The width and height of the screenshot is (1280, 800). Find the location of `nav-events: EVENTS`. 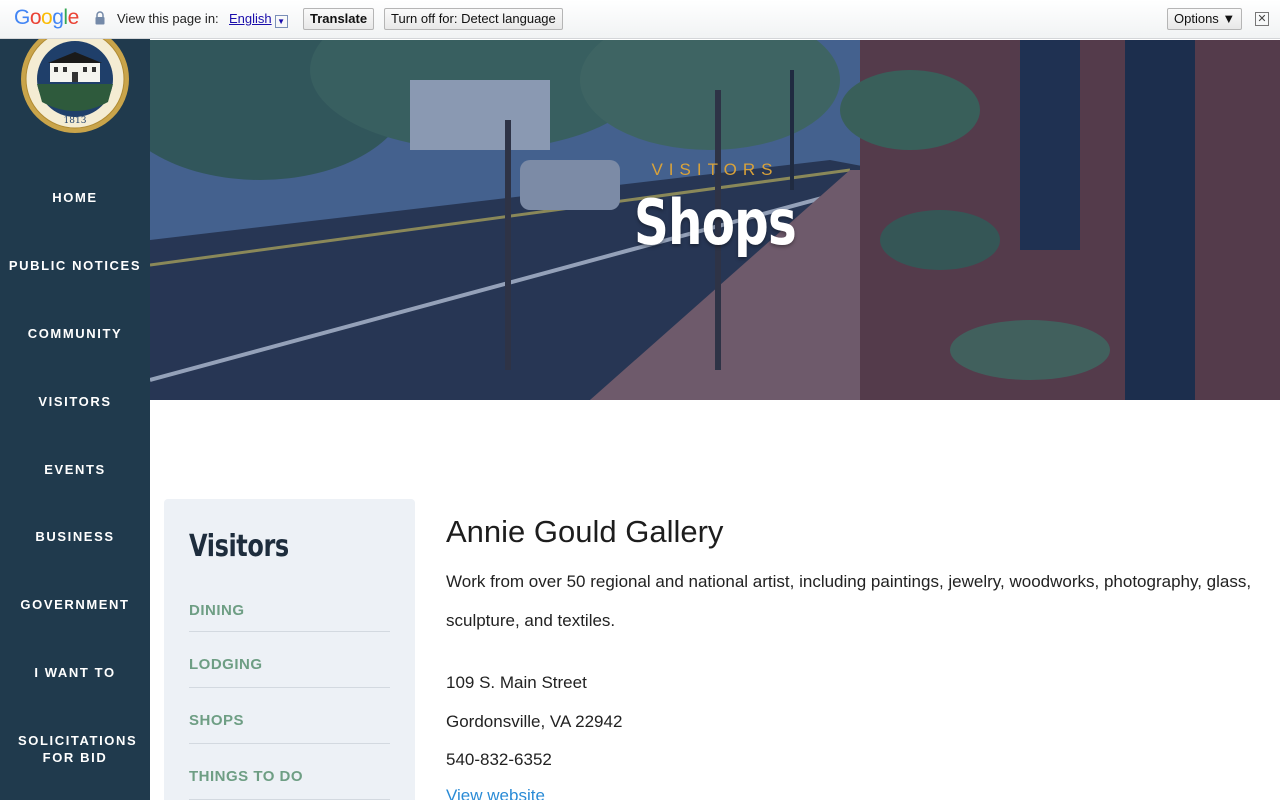

nav-events: EVENTS is located at coordinates (75, 469).